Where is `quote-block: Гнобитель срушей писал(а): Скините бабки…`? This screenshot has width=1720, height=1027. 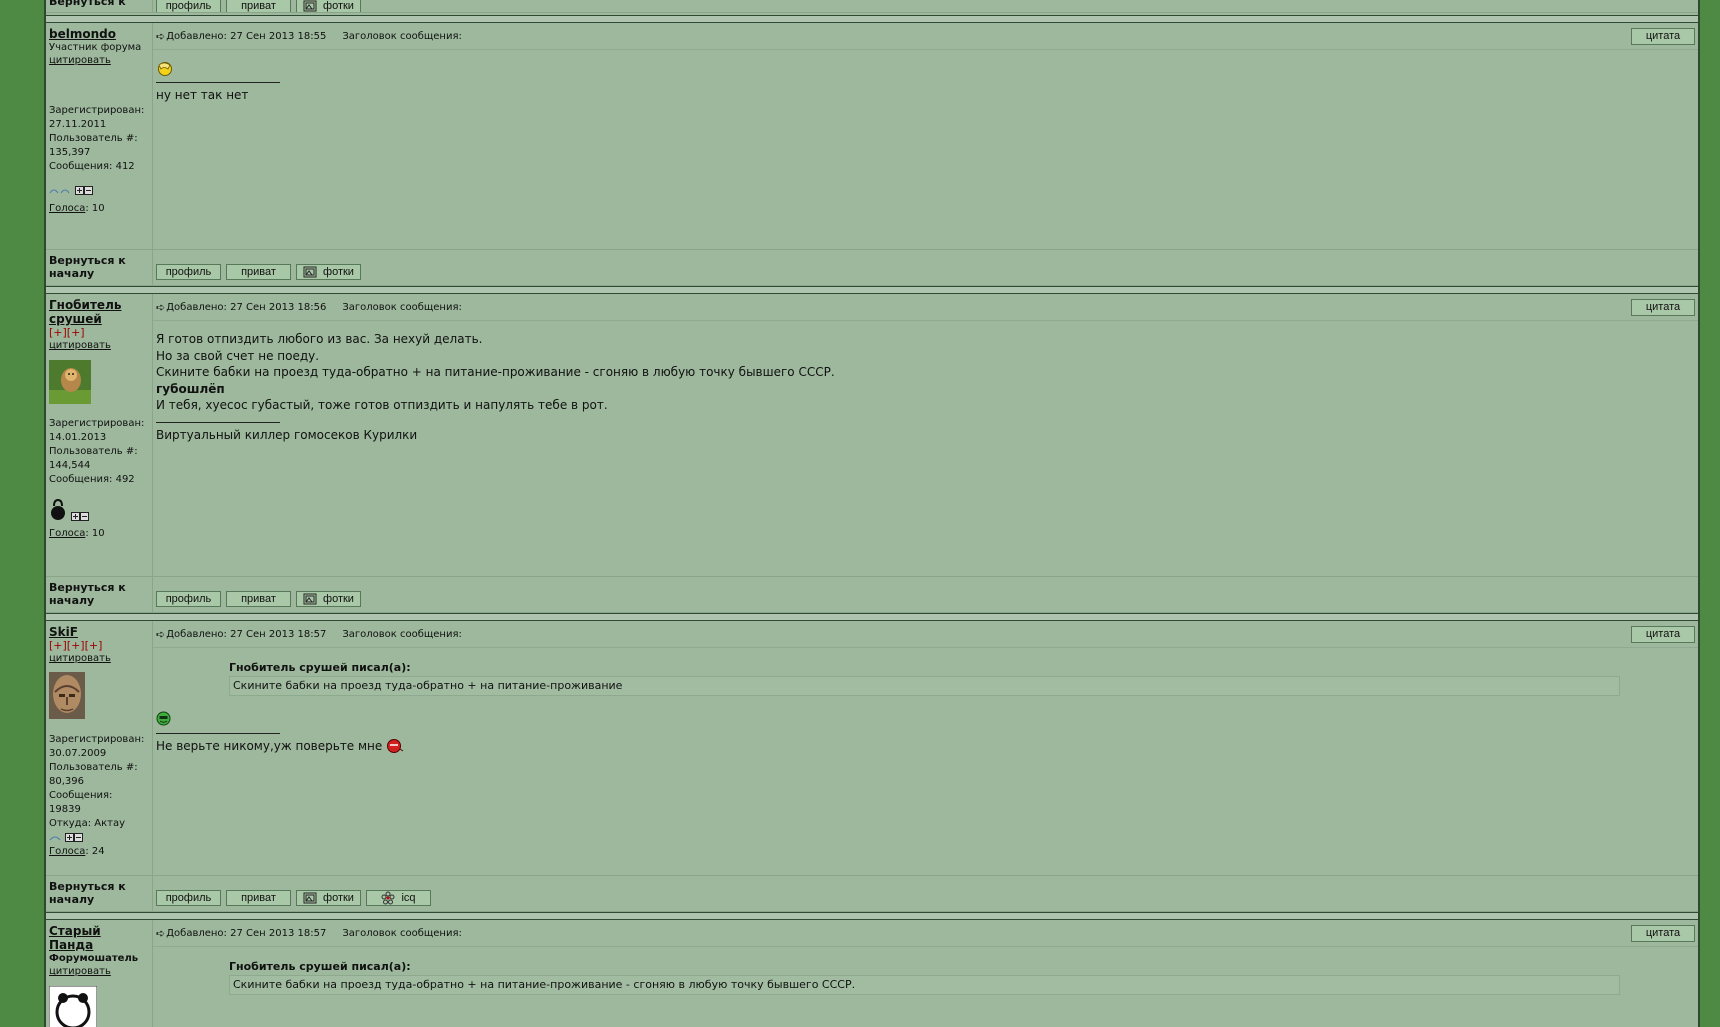
quote-block: Гнобитель срушей писал(а): Скините бабки… is located at coordinates (924, 977).